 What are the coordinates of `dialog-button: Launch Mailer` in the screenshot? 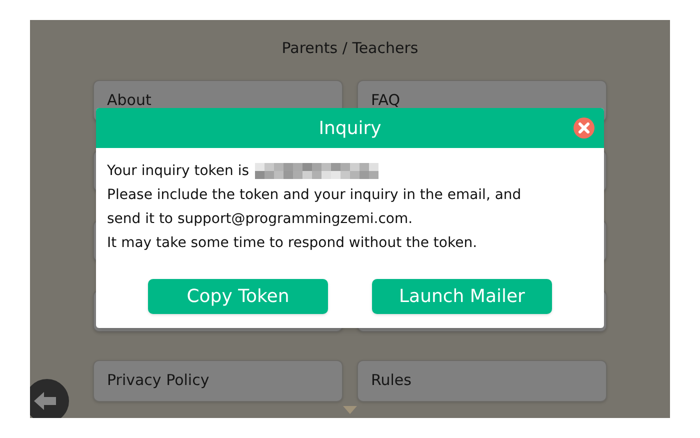 It's located at (462, 296).